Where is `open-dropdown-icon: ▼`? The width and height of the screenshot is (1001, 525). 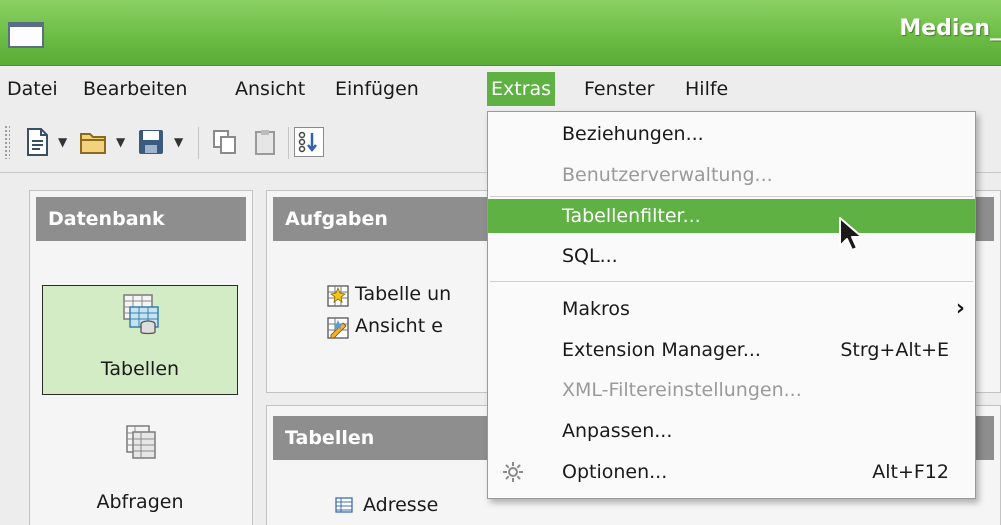 open-dropdown-icon: ▼ is located at coordinates (120, 142).